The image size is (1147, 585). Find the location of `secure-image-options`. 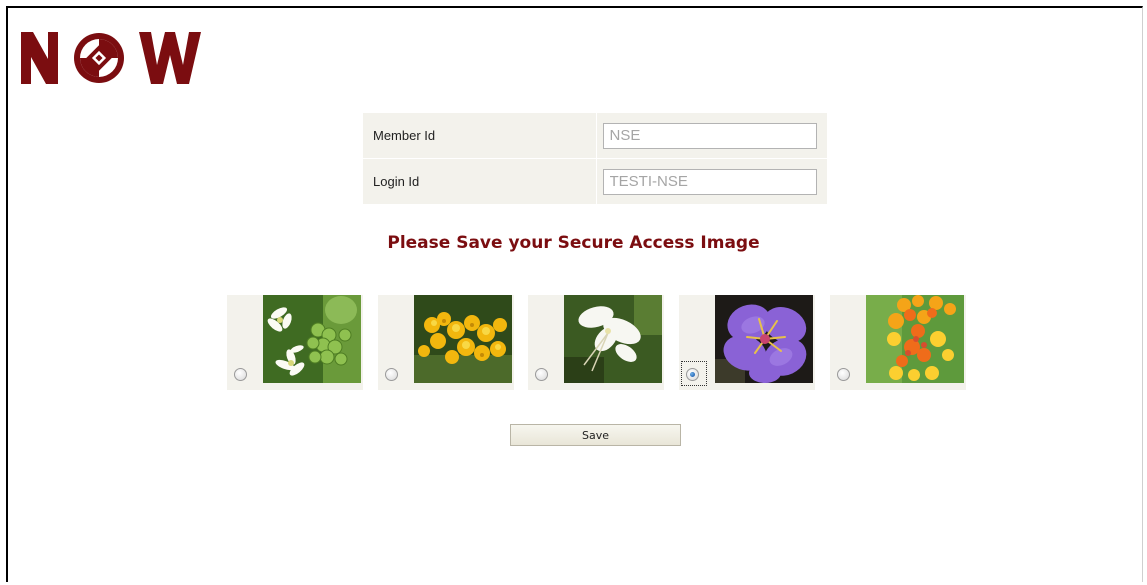

secure-image-options is located at coordinates (597, 342).